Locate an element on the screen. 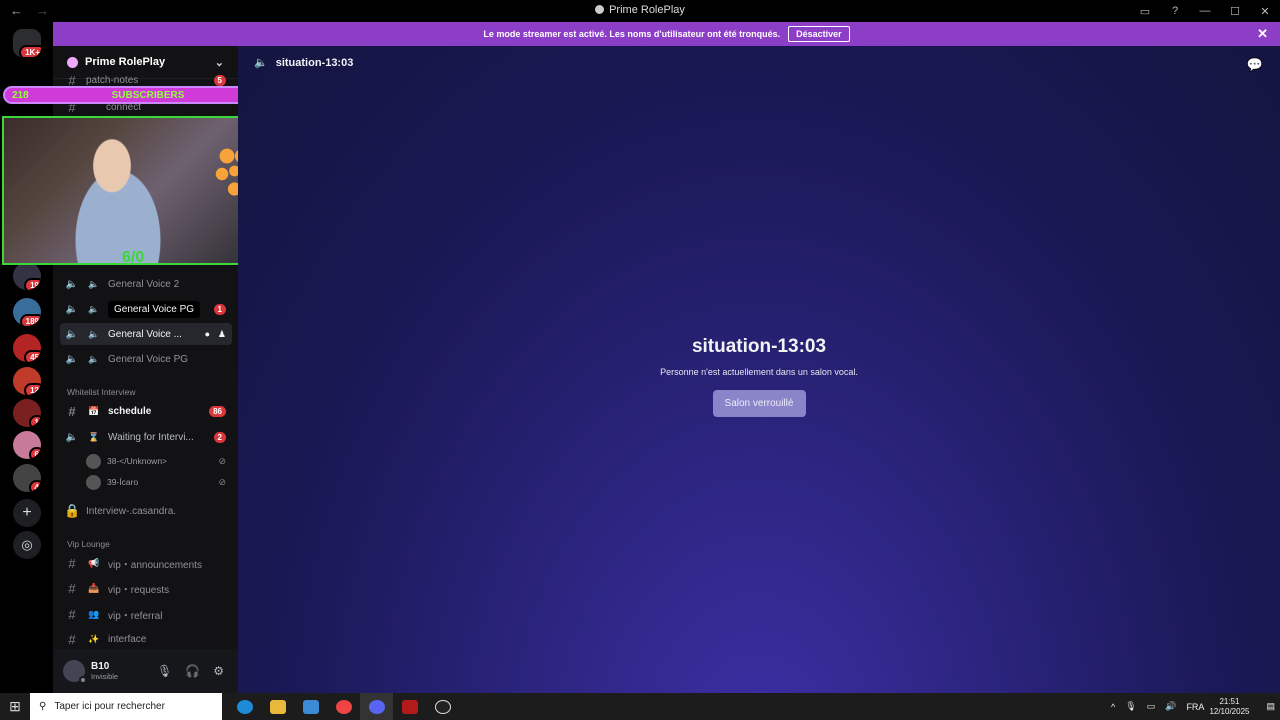 This screenshot has height=720, width=1280. language-indicator: FRA is located at coordinates (1195, 707).